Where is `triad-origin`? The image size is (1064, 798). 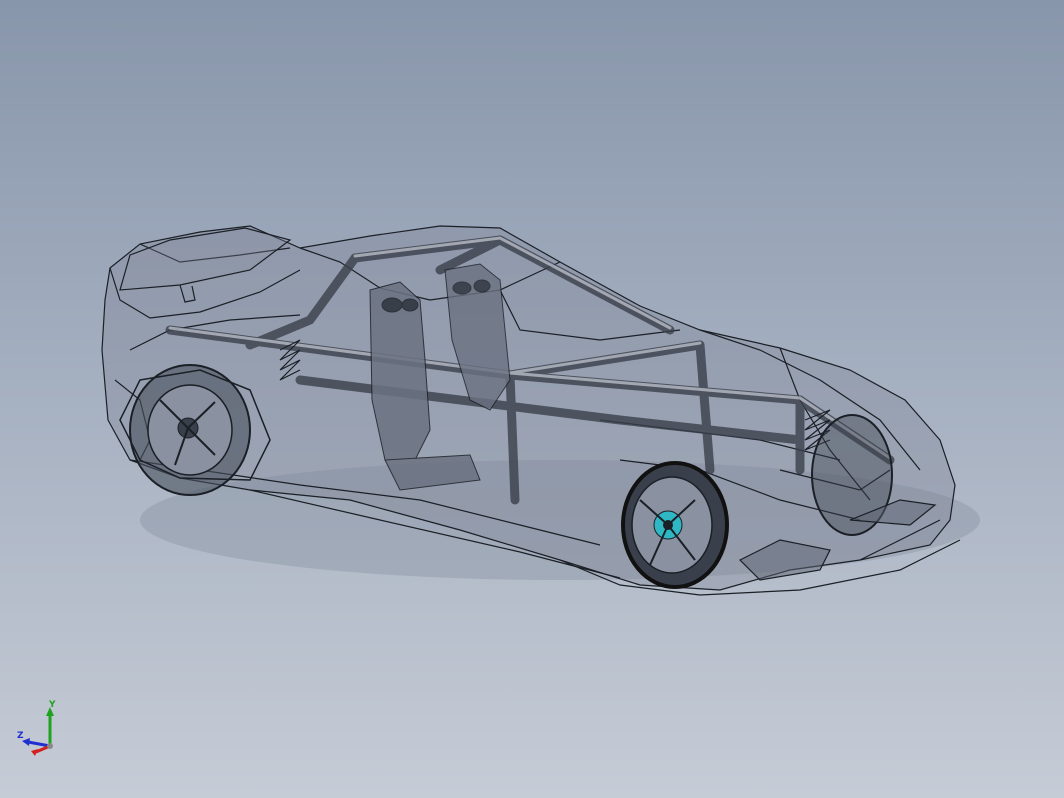 triad-origin is located at coordinates (50, 746).